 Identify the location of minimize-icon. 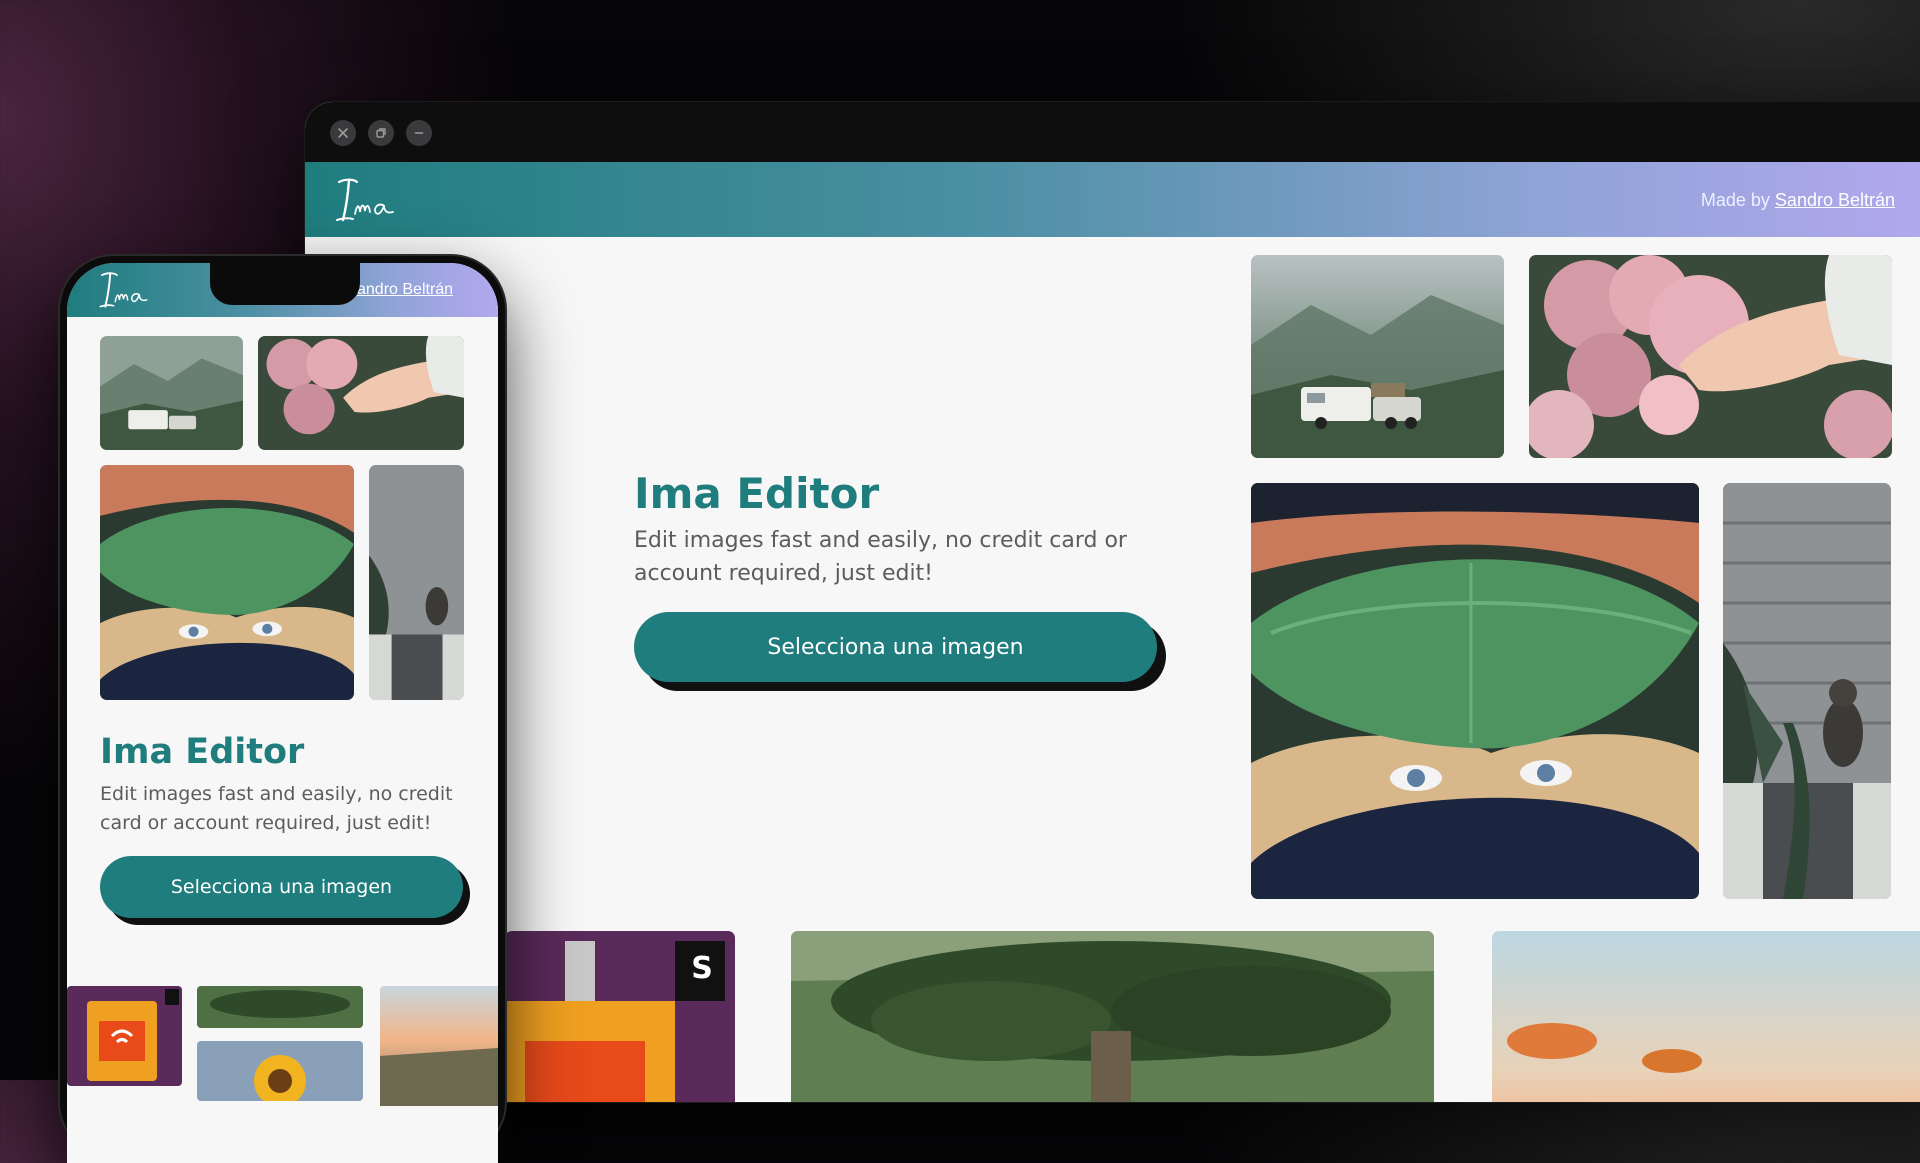
(419, 133).